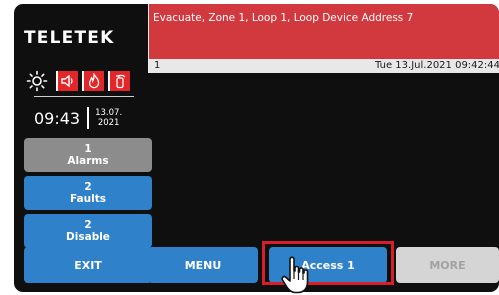 The height and width of the screenshot is (295, 499). Describe the element at coordinates (328, 265) in the screenshot. I see `access-button: Access 1` at that location.